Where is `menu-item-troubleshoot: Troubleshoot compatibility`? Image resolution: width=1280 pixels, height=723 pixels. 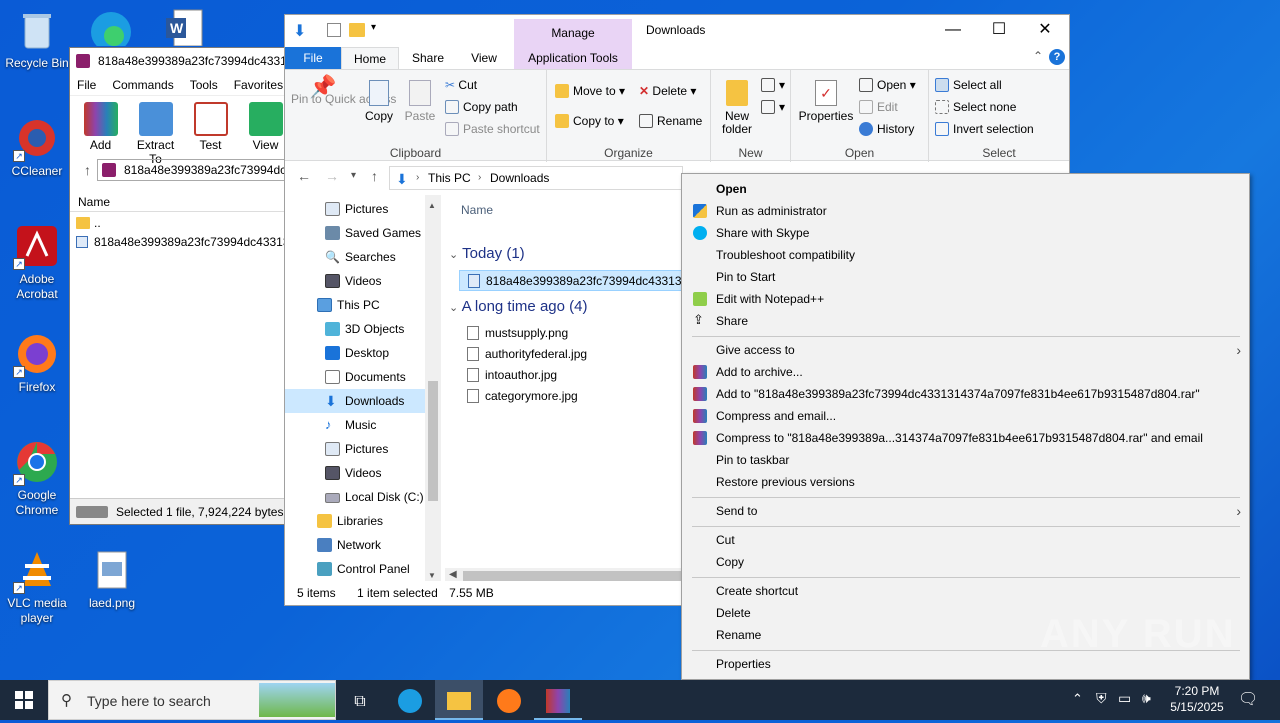
menu-item-troubleshoot: Troubleshoot compatibility is located at coordinates (965, 255).